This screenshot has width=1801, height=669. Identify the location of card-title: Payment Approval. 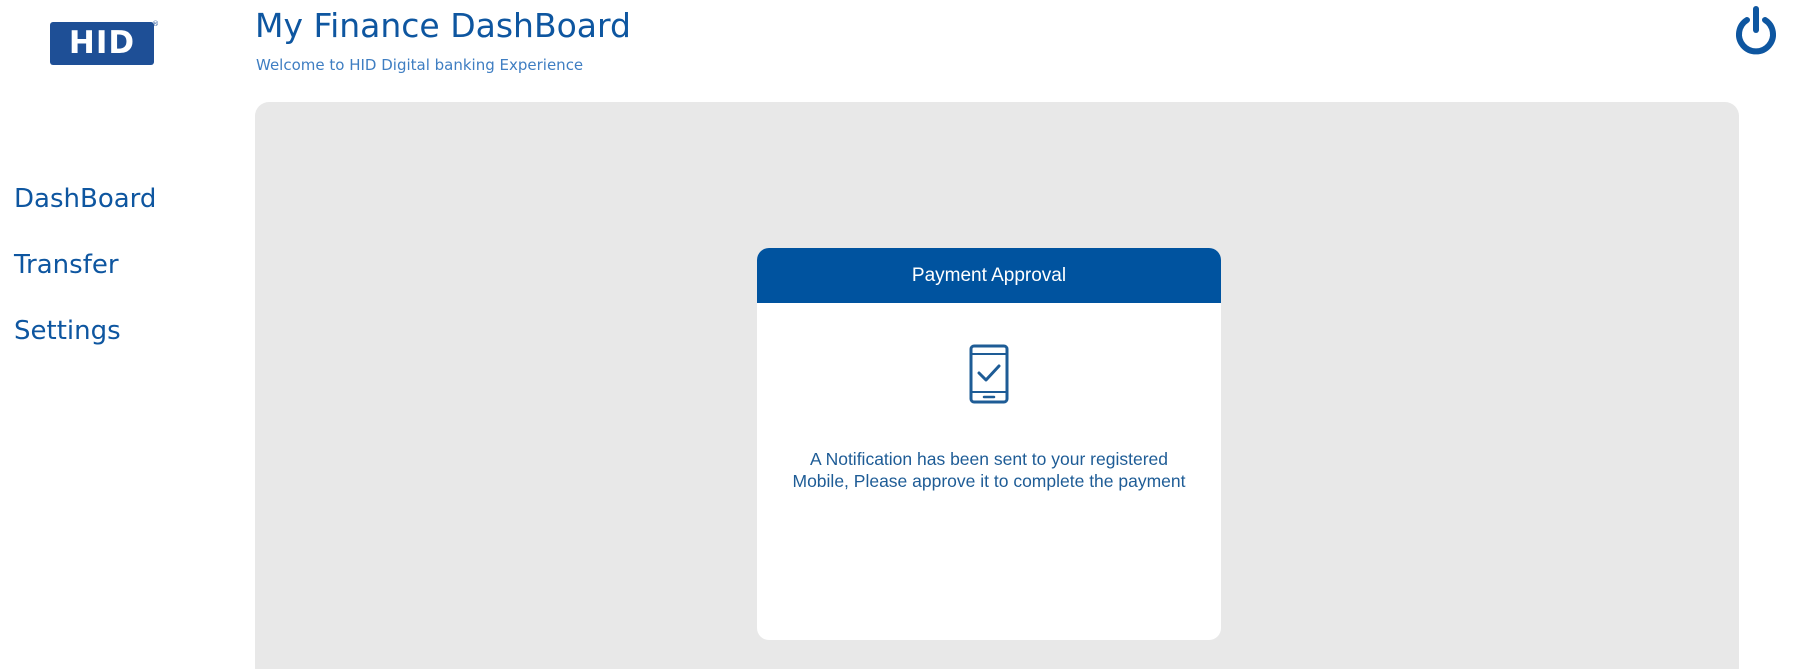
(989, 275).